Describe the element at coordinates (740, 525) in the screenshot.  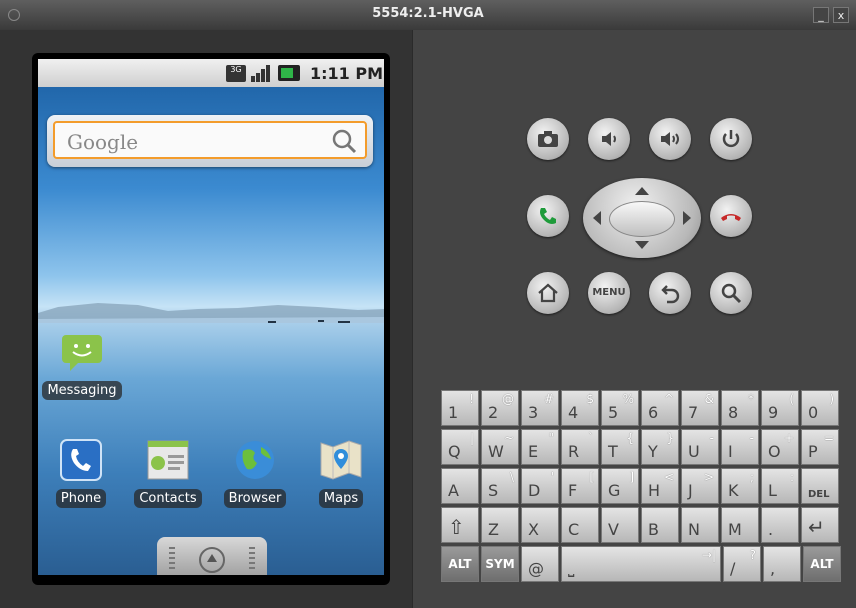
I see `key-row4-7: M` at that location.